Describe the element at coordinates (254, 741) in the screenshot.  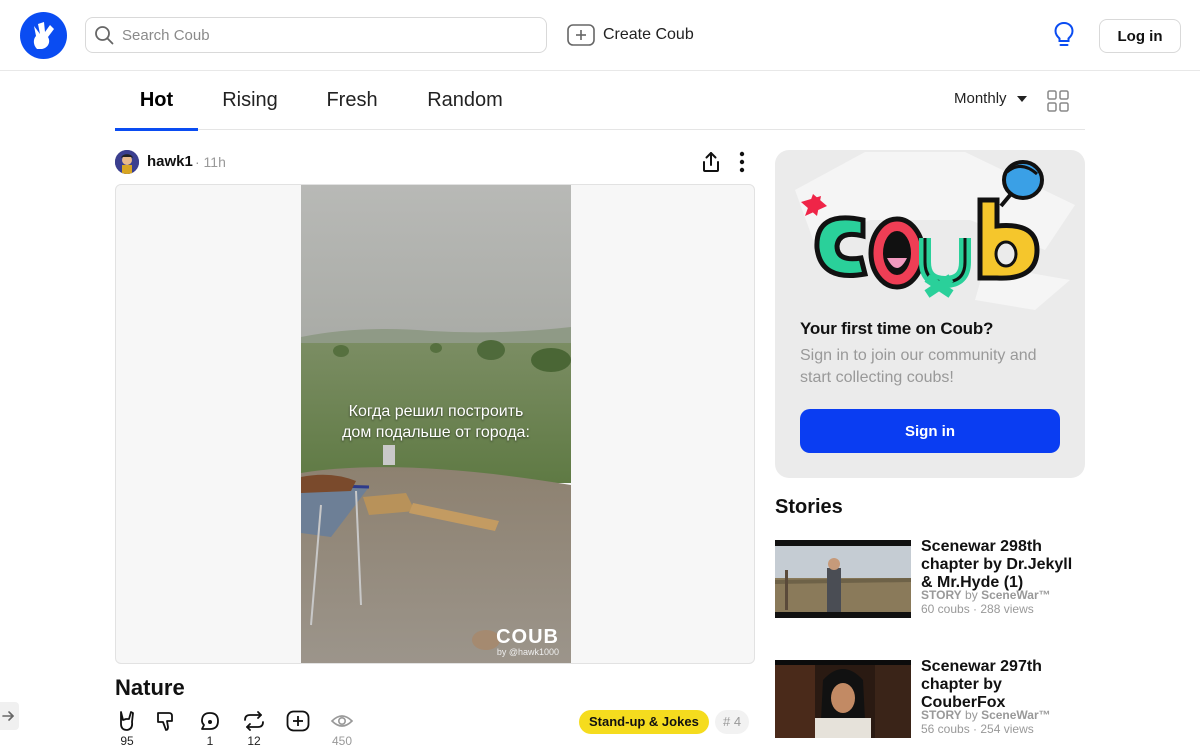
I see `recoub-count: 12` at that location.